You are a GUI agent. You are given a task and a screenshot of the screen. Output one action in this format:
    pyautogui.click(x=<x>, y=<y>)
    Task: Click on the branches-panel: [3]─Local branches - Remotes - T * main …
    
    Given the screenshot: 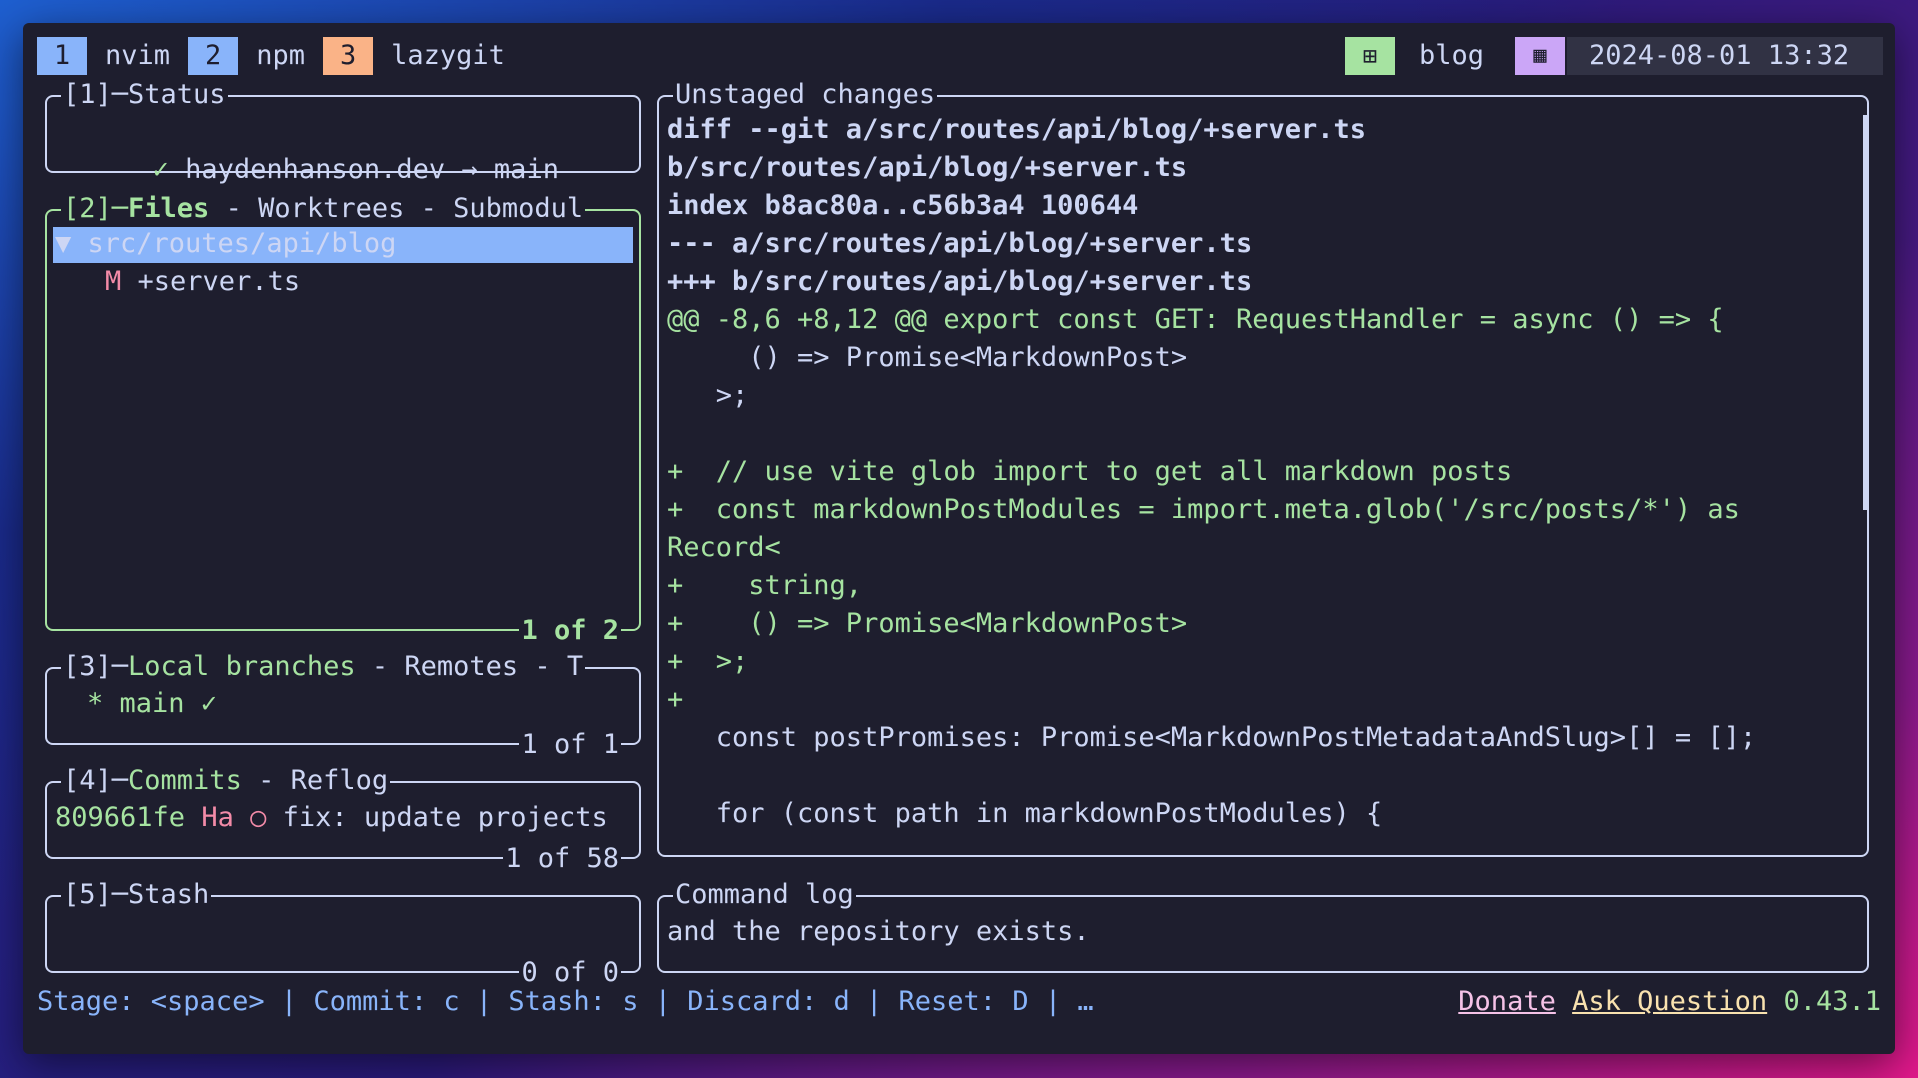 What is the action you would take?
    pyautogui.click(x=343, y=706)
    